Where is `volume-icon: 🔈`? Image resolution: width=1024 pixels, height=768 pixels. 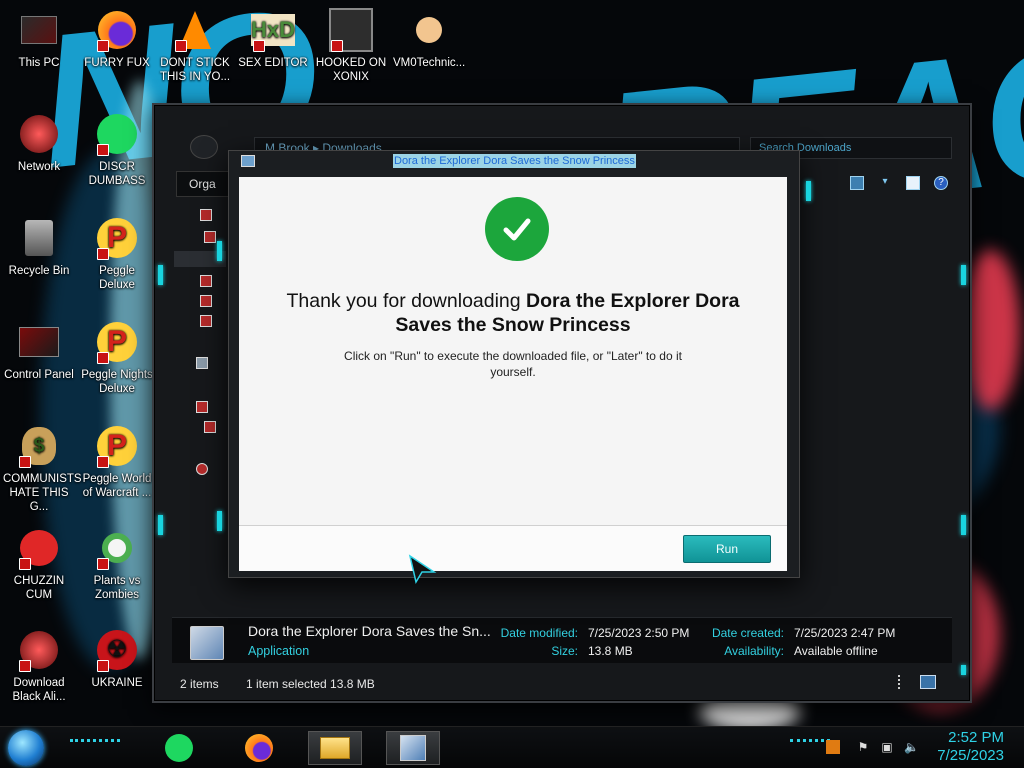
volume-icon: 🔈 is located at coordinates (911, 747).